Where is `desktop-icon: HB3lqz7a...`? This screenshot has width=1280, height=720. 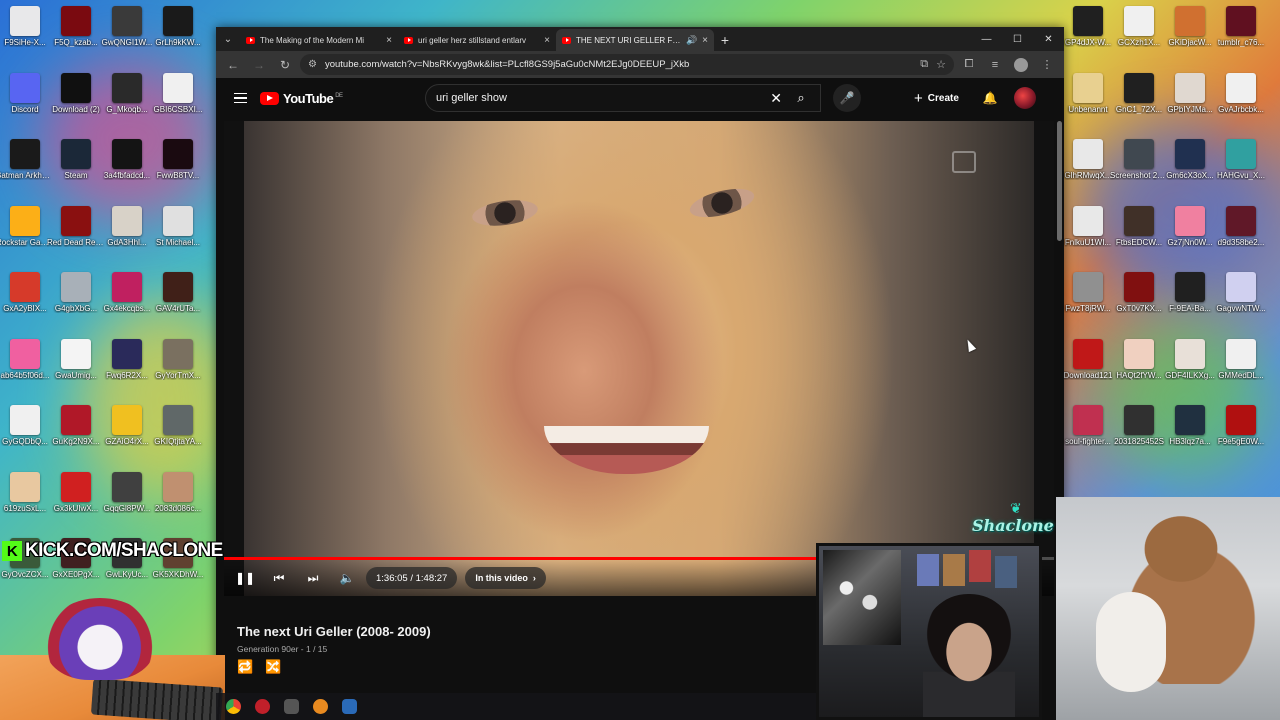 desktop-icon: HB3lqz7a... is located at coordinates (1190, 425).